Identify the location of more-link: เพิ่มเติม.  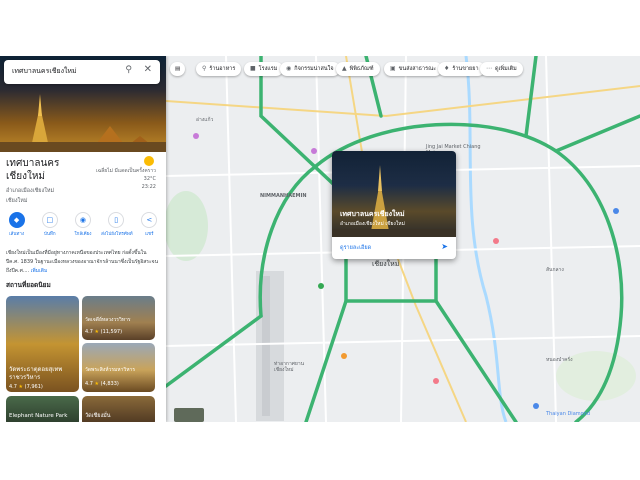
(39, 271).